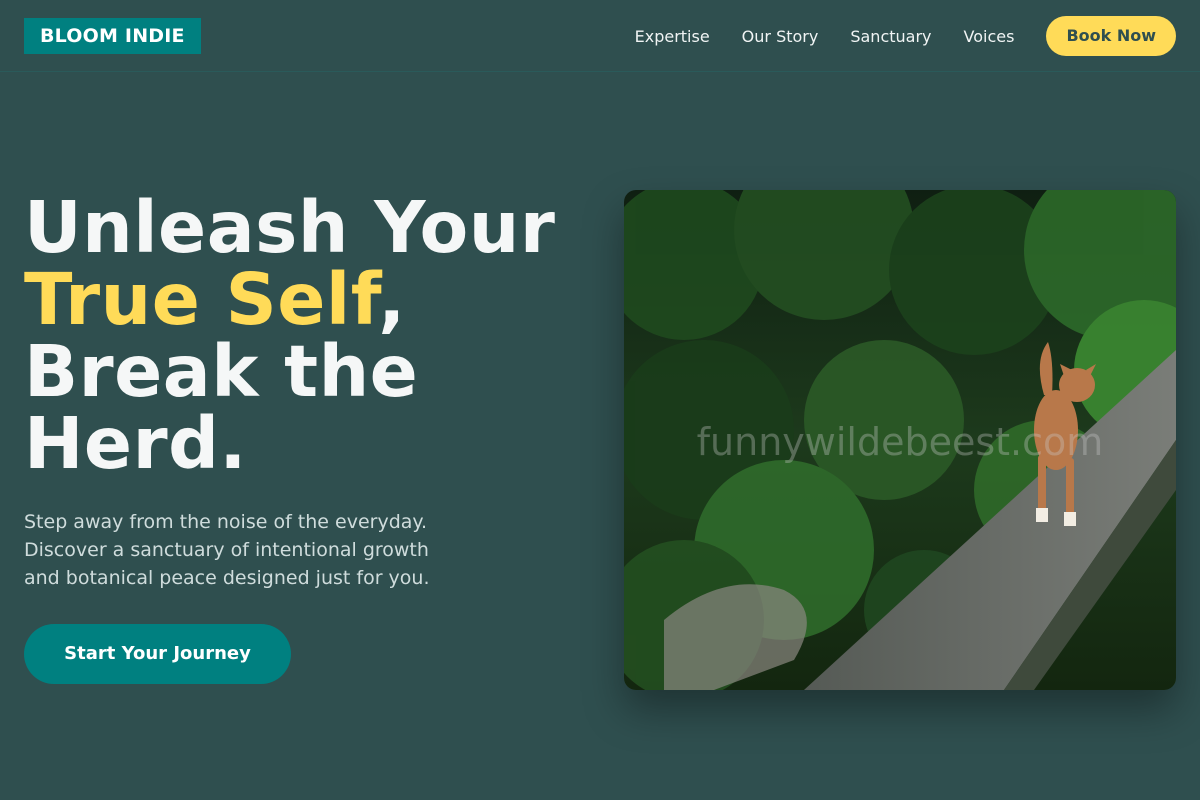  I want to click on headline-line-1: Unleash Your, so click(290, 227).